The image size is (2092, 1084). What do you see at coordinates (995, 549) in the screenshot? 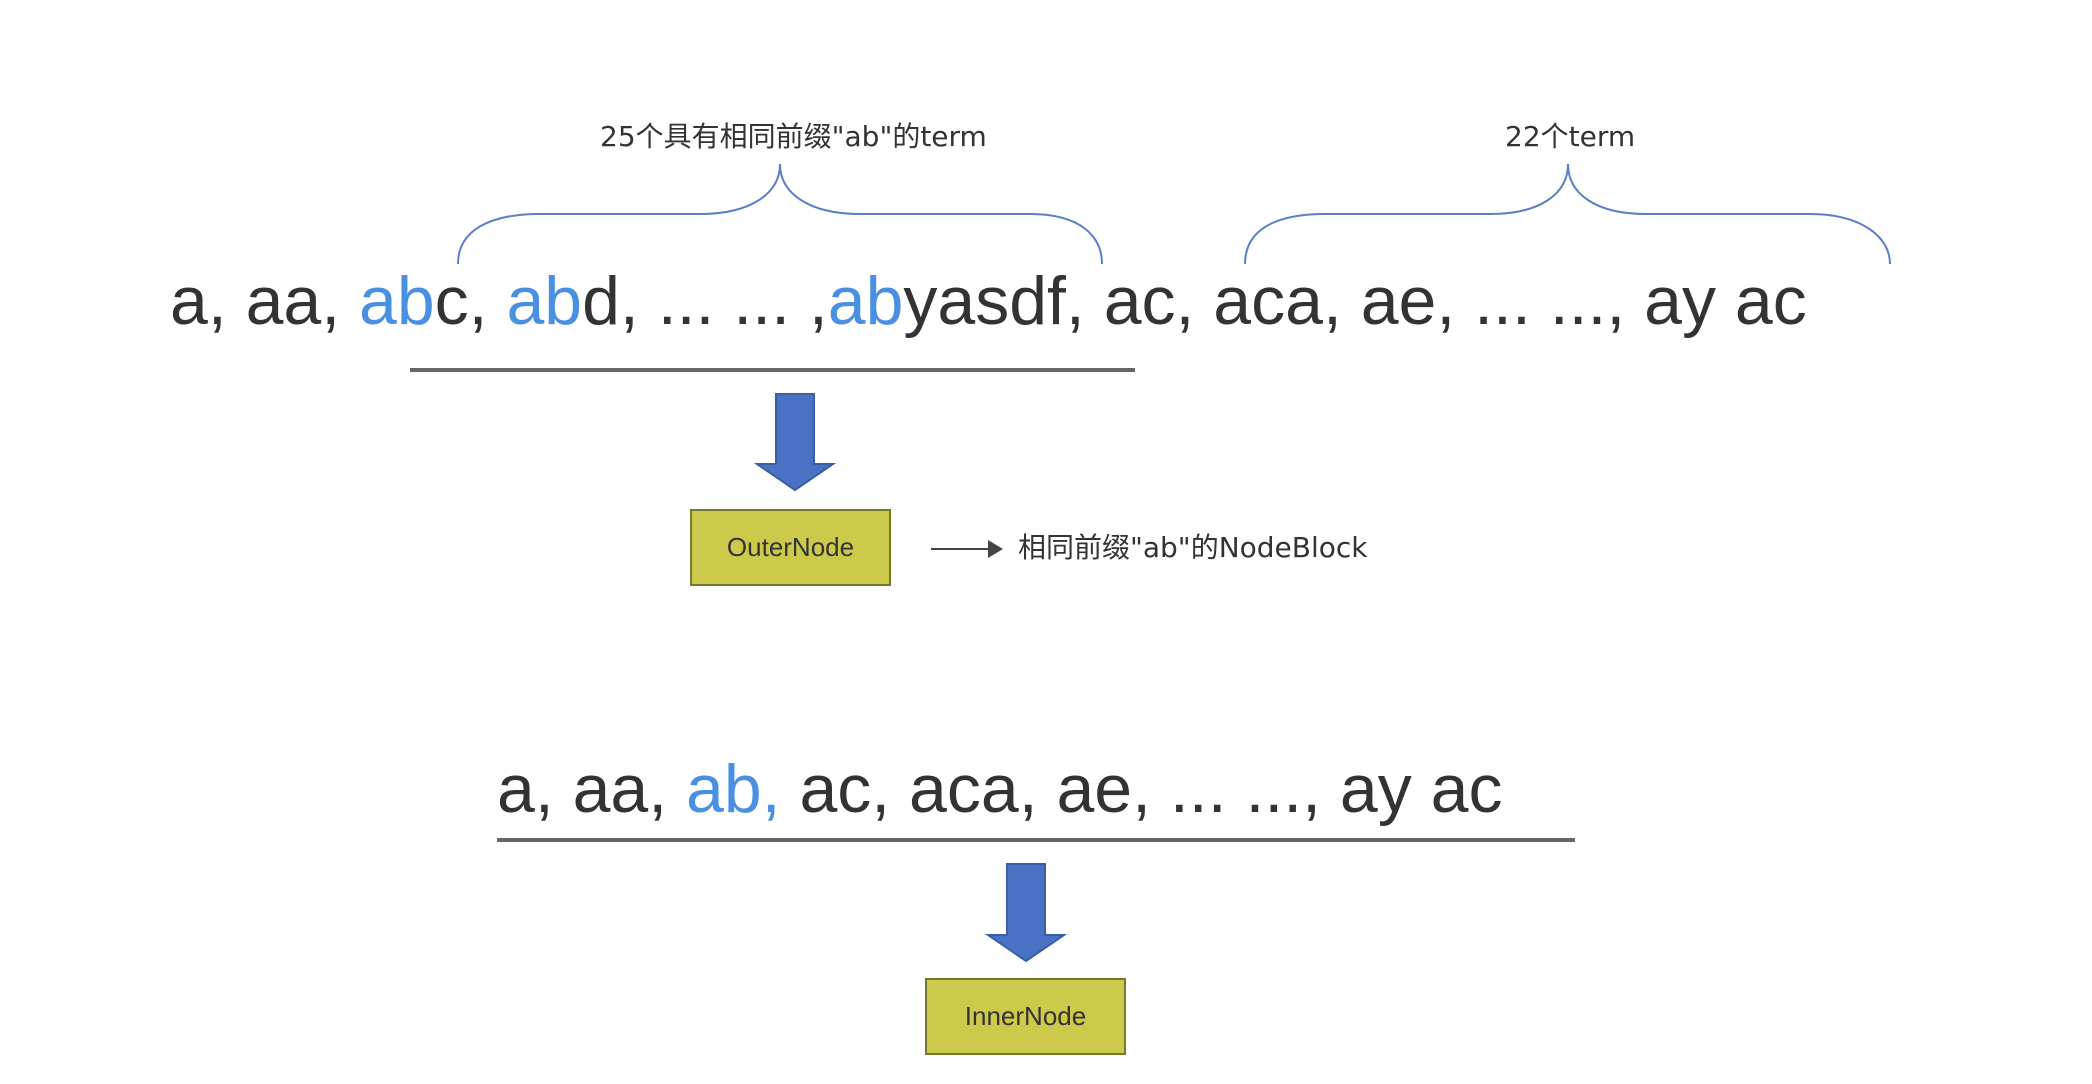
I see `right-arrow-head` at bounding box center [995, 549].